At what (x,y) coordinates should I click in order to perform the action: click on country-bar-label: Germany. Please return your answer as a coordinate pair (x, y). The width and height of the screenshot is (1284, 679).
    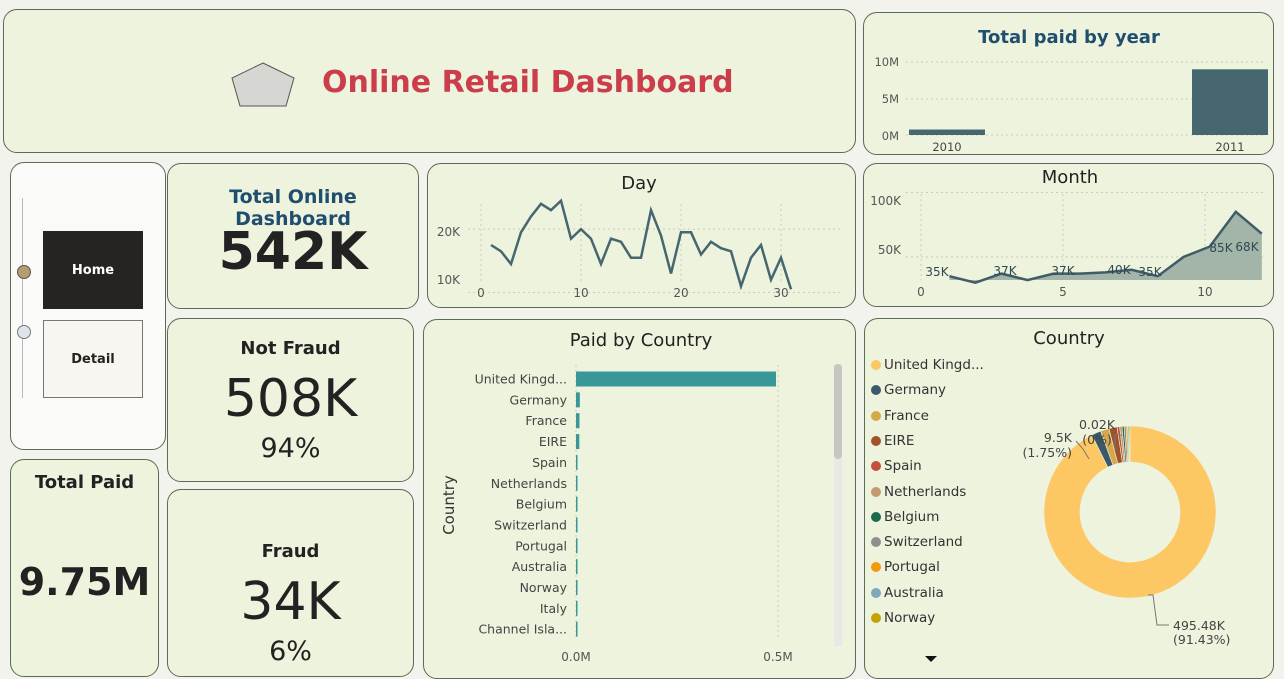
    Looking at the image, I should click on (539, 399).